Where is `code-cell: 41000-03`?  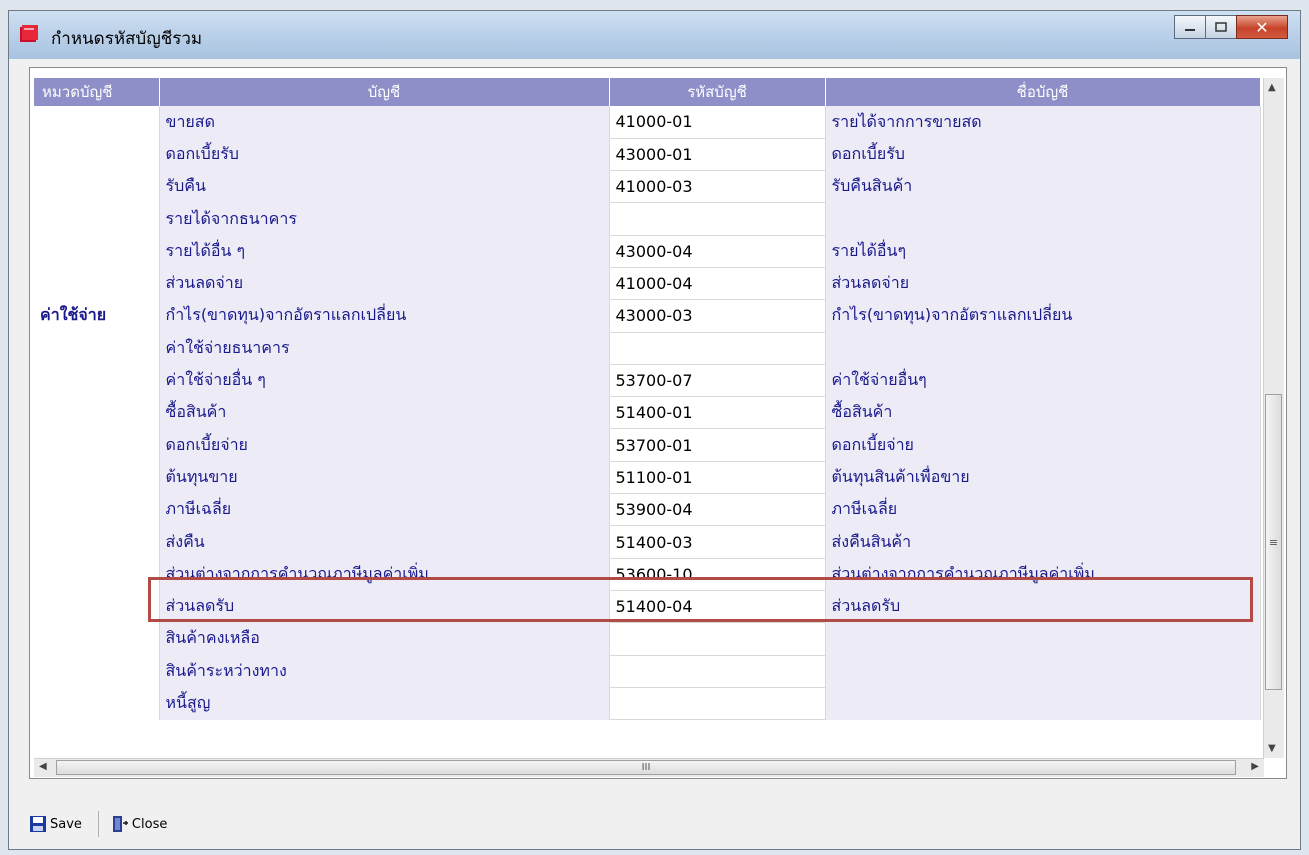
code-cell: 41000-03 is located at coordinates (717, 187).